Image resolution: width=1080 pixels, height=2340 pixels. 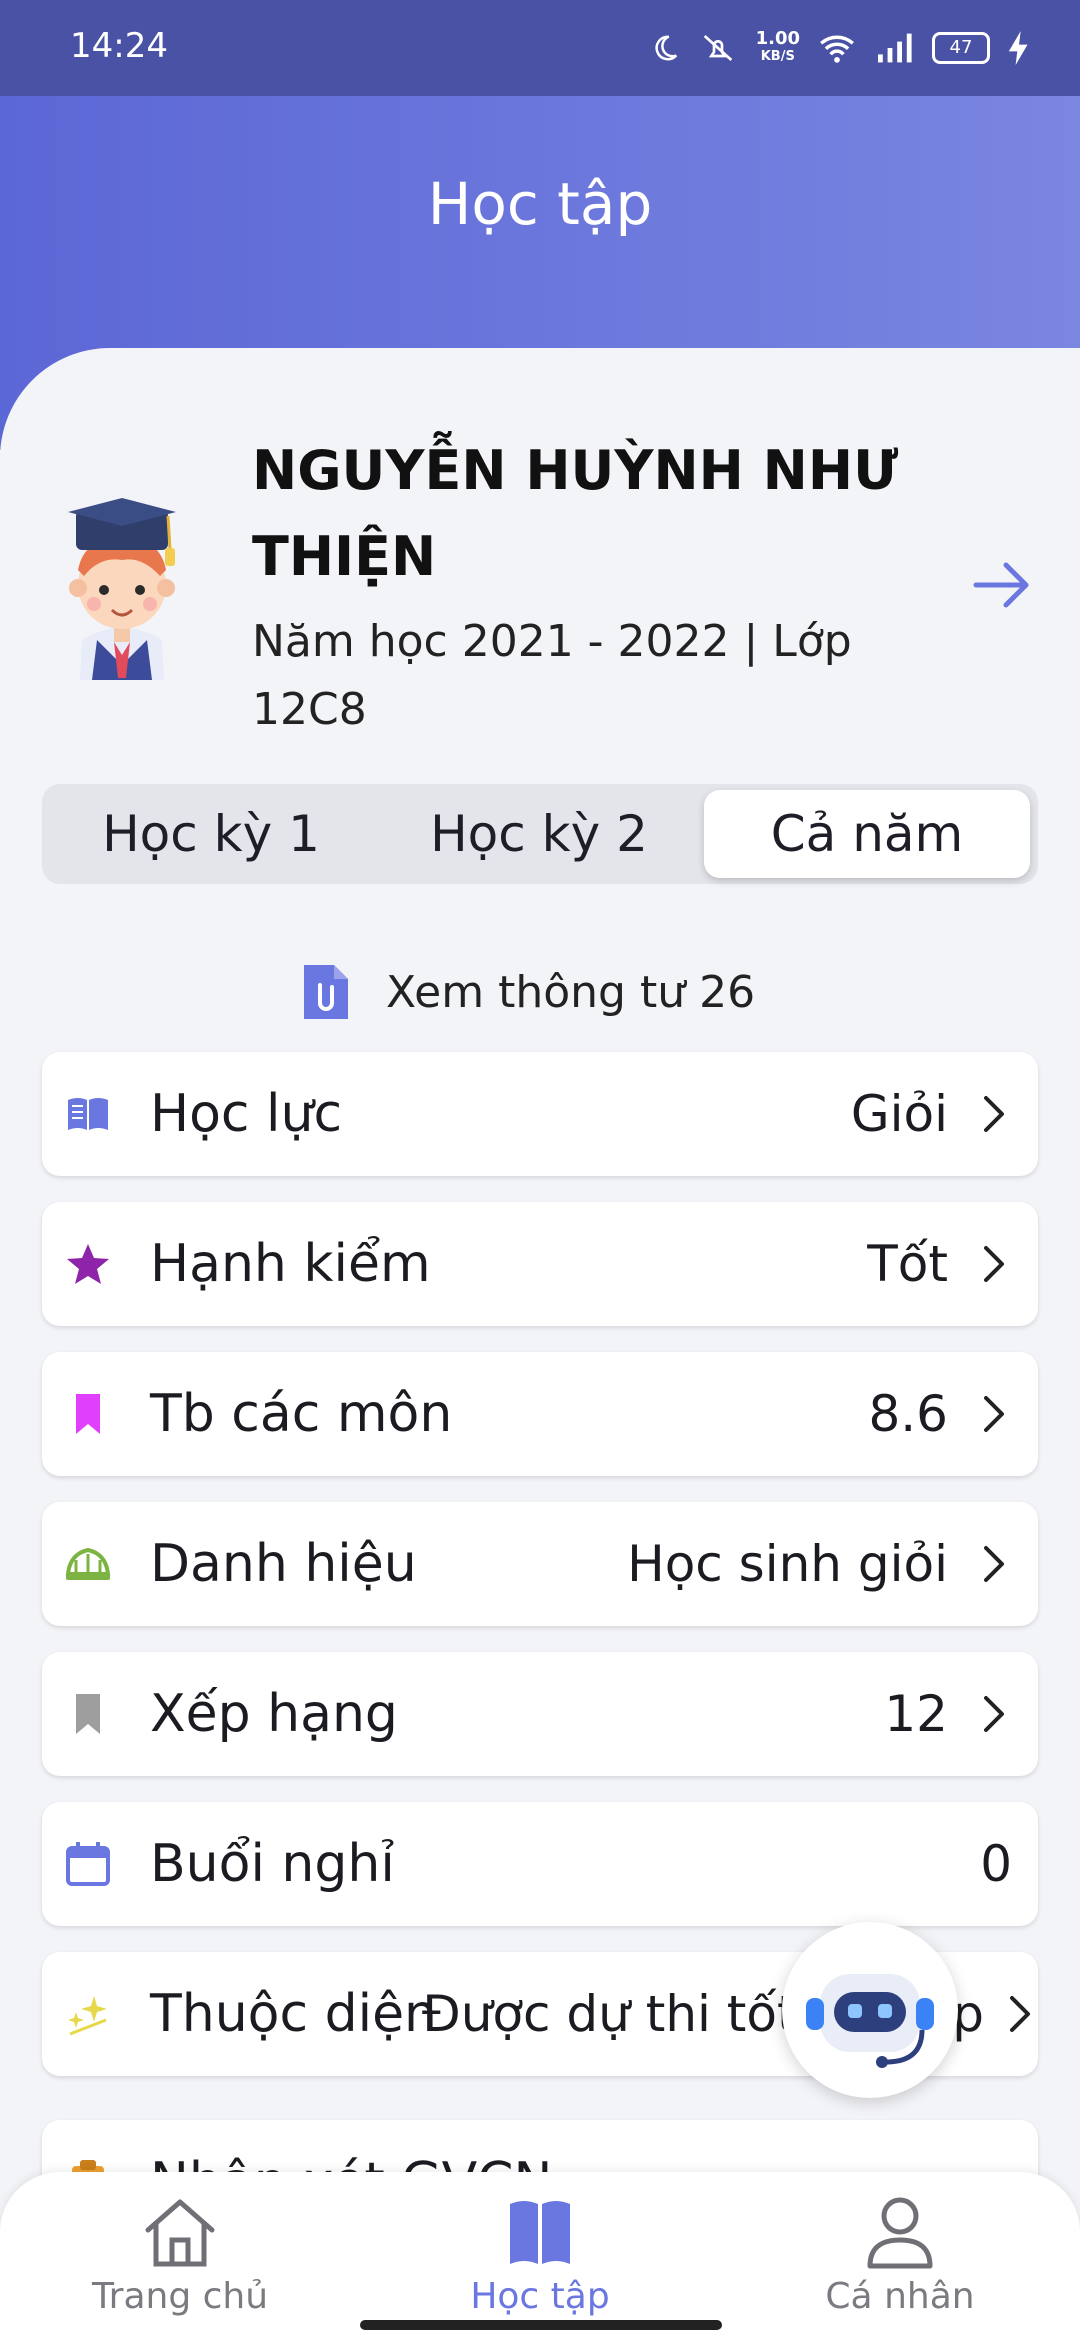 What do you see at coordinates (916, 1714) in the screenshot?
I see `row-value: 12` at bounding box center [916, 1714].